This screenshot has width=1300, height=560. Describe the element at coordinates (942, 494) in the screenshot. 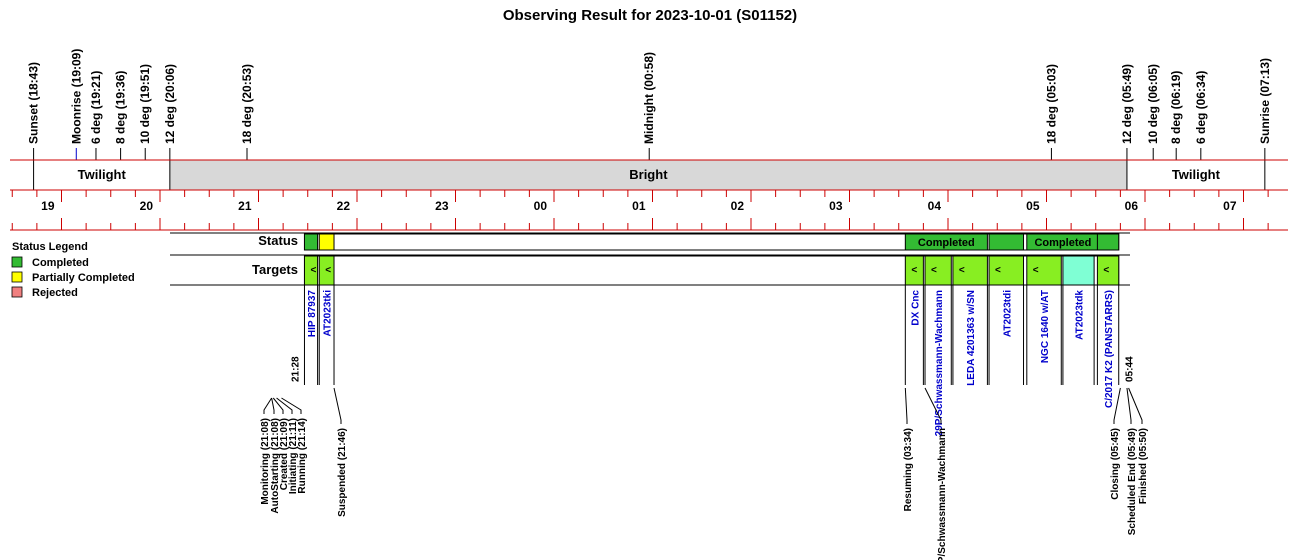

I see `event-label-29p-schwassmann-wachmann: 29P/Schwassmann-Wachmann` at that location.